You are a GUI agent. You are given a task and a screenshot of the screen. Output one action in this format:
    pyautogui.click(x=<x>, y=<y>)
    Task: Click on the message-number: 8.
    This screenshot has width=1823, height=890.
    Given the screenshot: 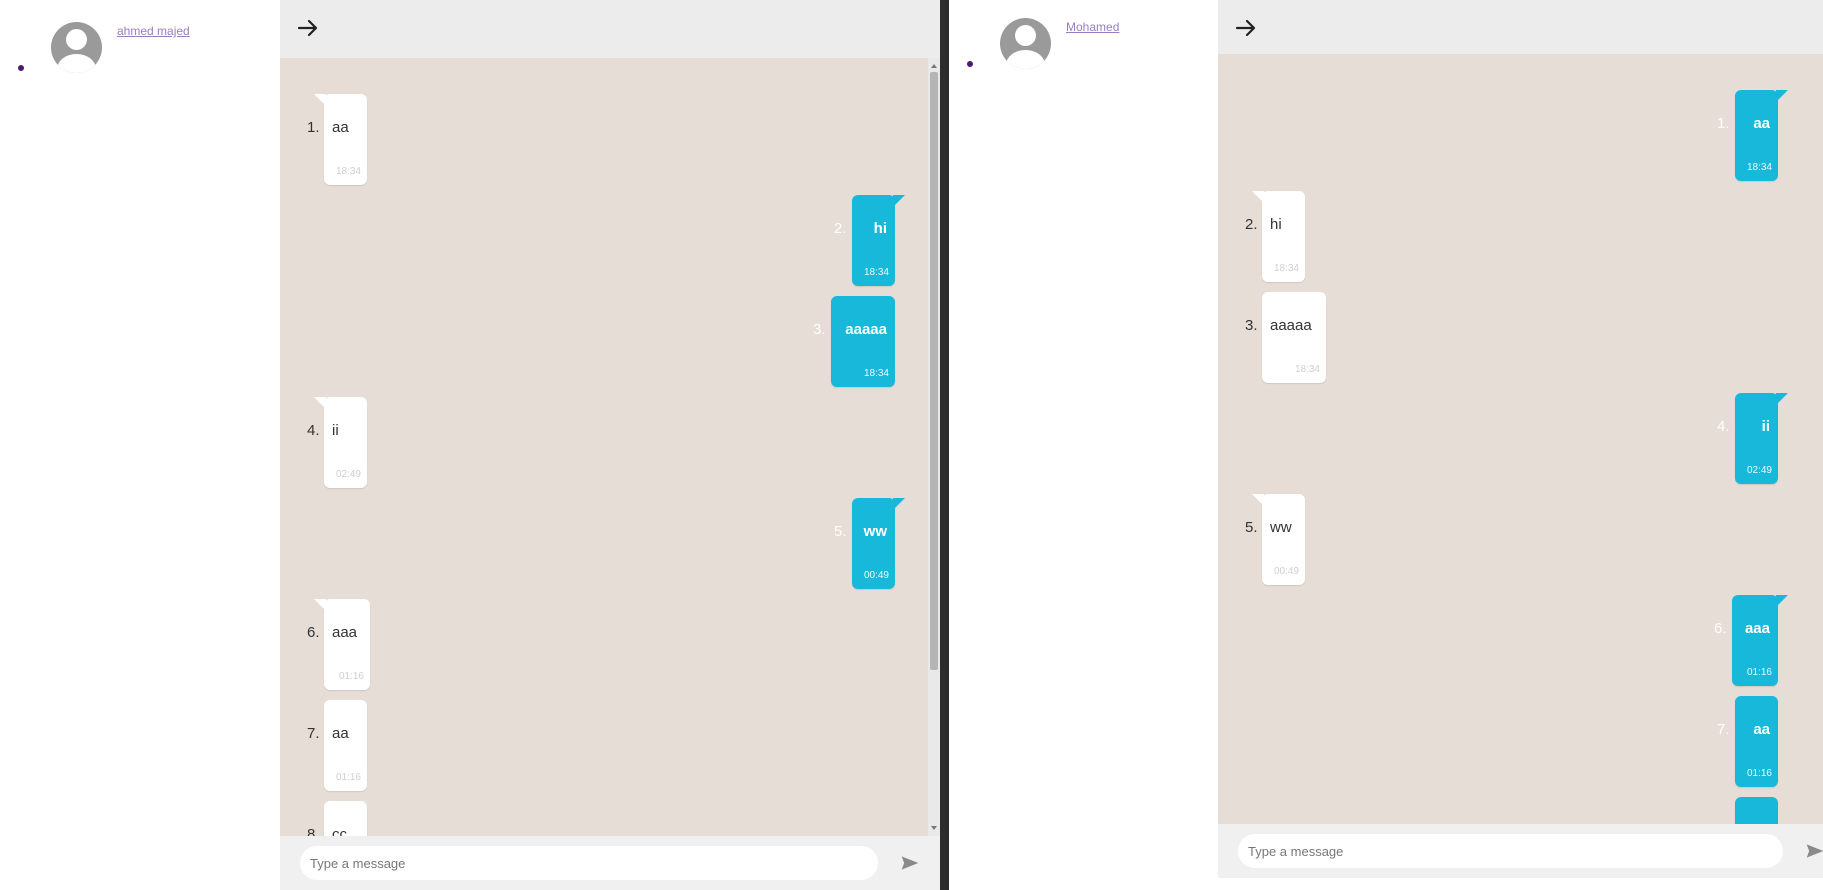 What is the action you would take?
    pyautogui.click(x=313, y=831)
    